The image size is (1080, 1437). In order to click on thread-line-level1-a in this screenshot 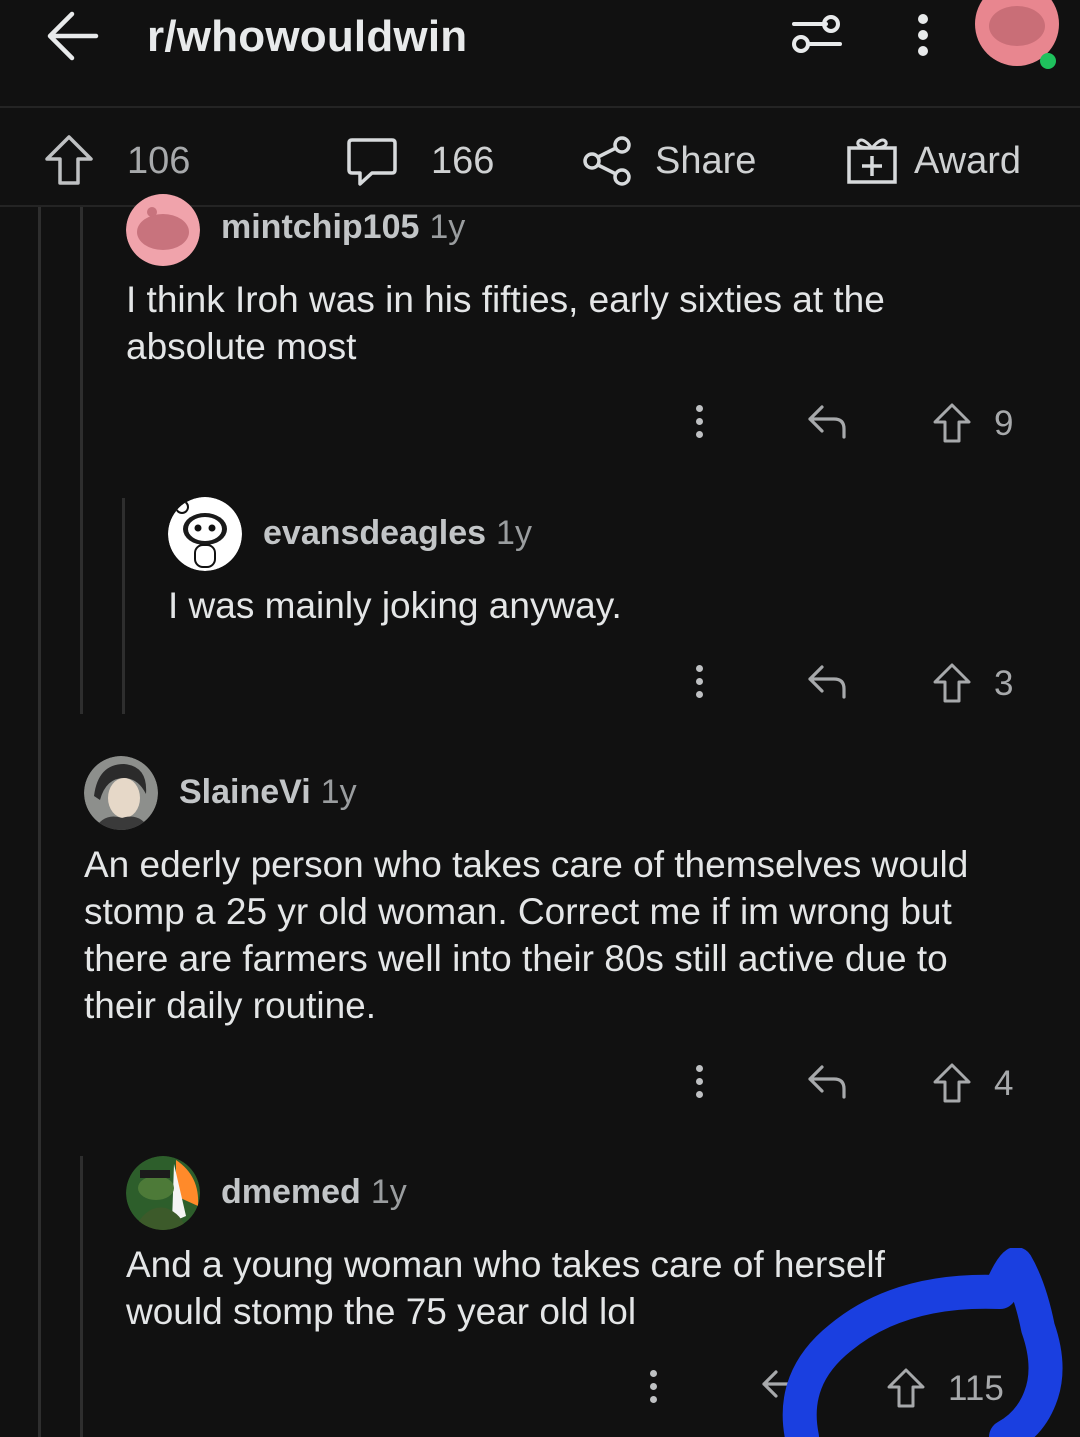, I will do `click(81, 460)`.